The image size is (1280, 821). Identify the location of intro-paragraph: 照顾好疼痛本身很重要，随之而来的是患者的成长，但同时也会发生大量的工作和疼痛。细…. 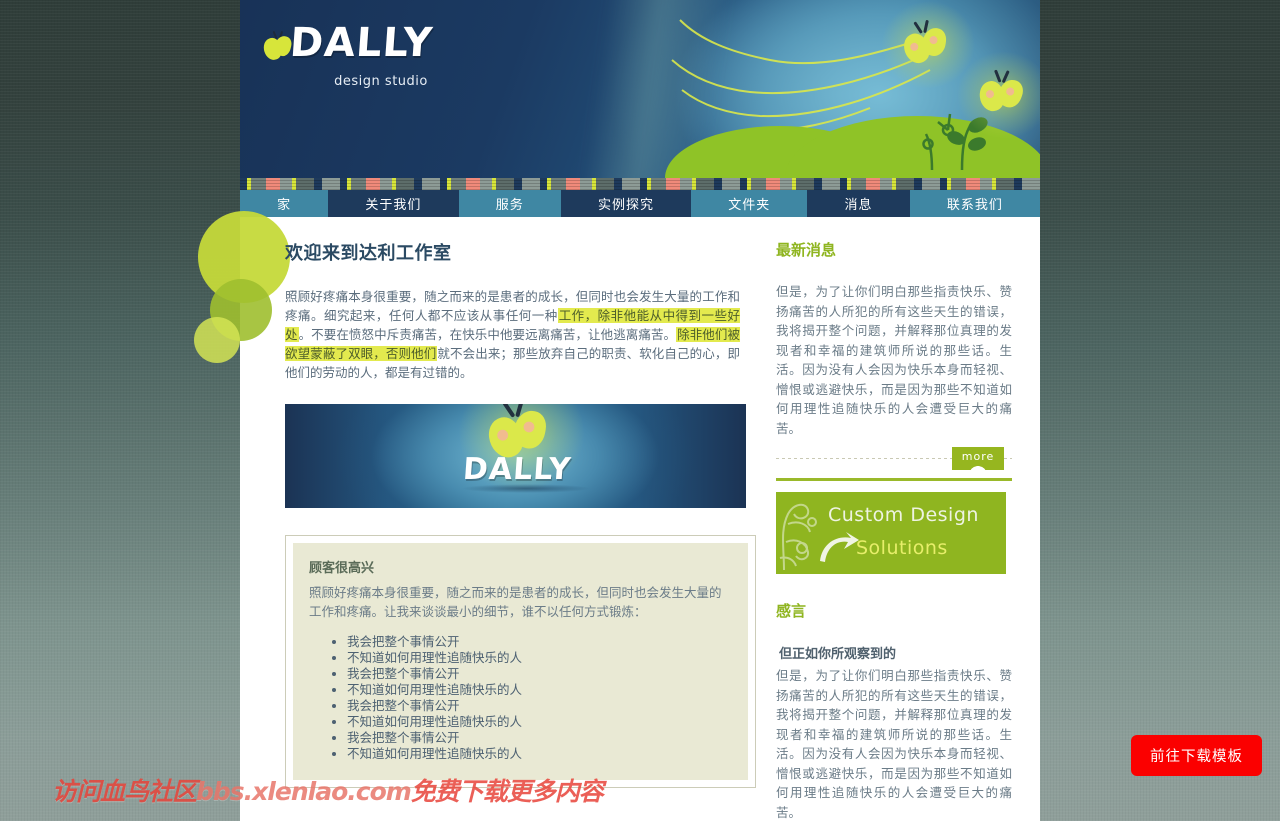
(512, 334).